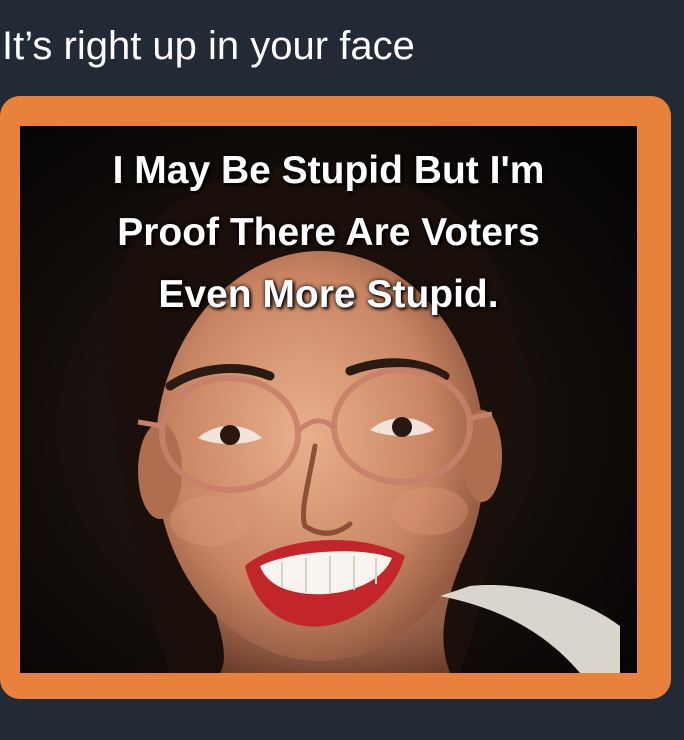  I want to click on caption-line: Even More Stupid., so click(328, 294).